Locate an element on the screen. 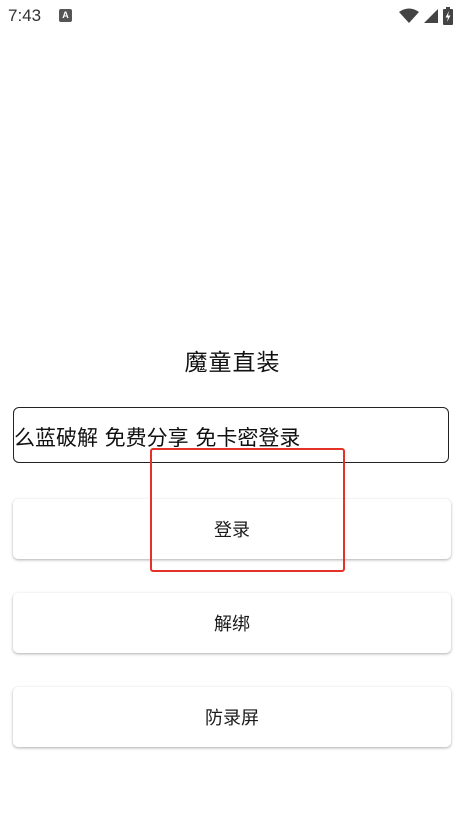 The image size is (465, 826). battery-charging-icon is located at coordinates (448, 16).